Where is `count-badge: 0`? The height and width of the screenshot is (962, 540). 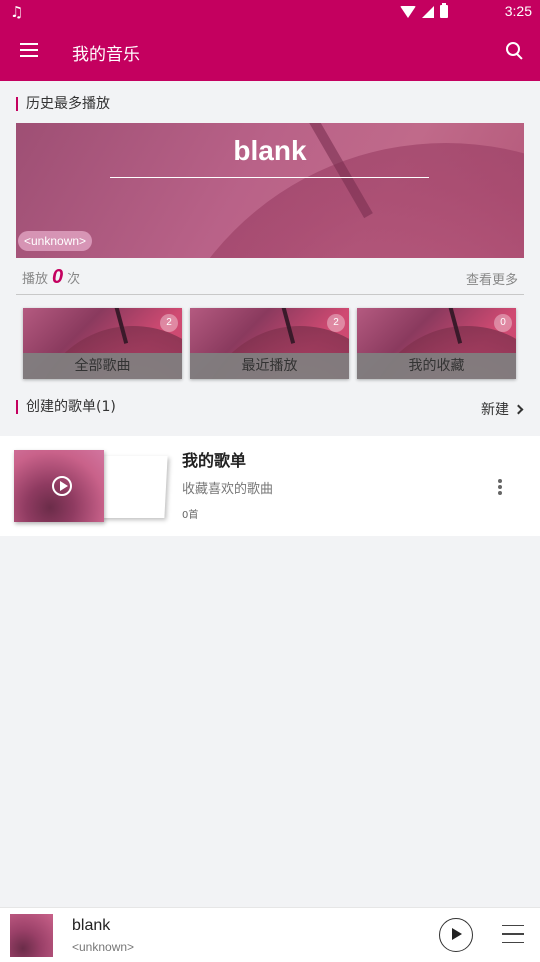
count-badge: 0 is located at coordinates (503, 323).